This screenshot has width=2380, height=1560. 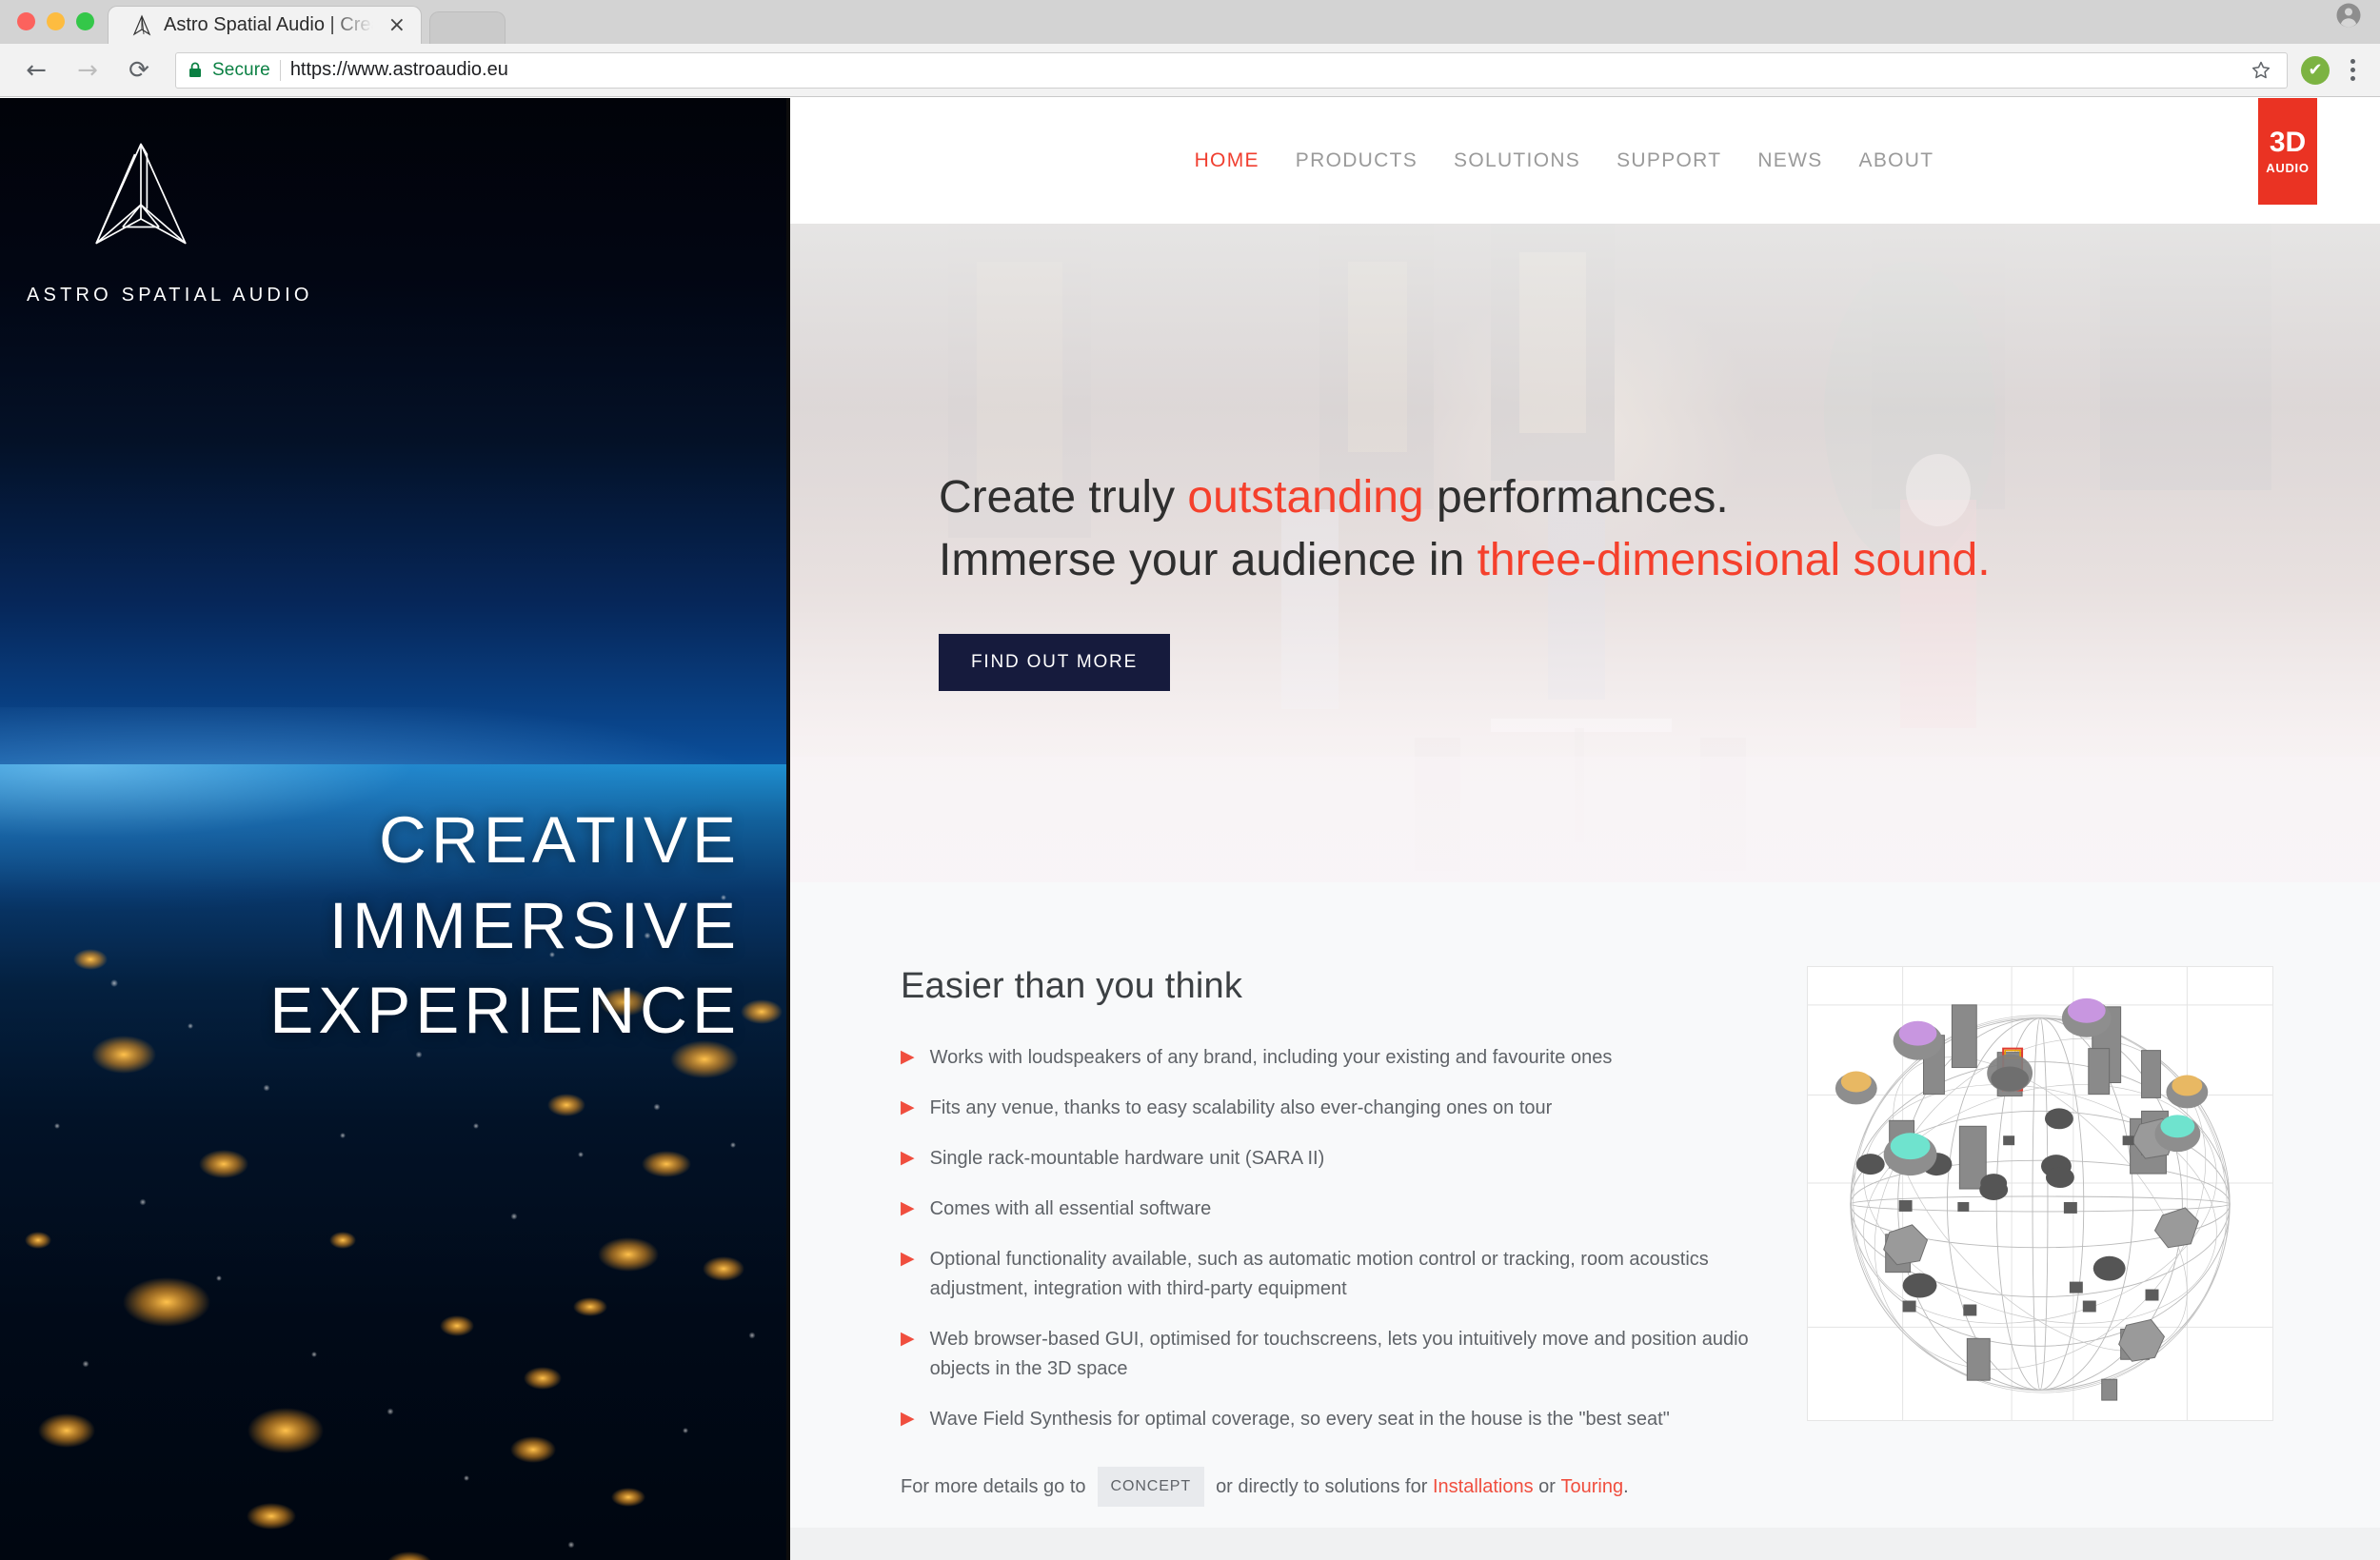 I want to click on hero-line2-part1: Immerse your audience in, so click(x=1208, y=560).